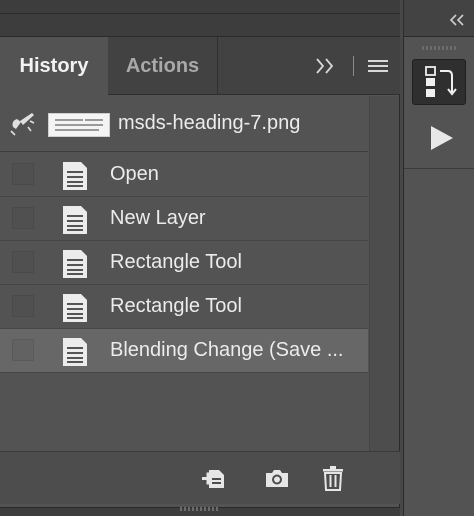 The width and height of the screenshot is (474, 516). I want to click on history-item: New Layer, so click(184, 219).